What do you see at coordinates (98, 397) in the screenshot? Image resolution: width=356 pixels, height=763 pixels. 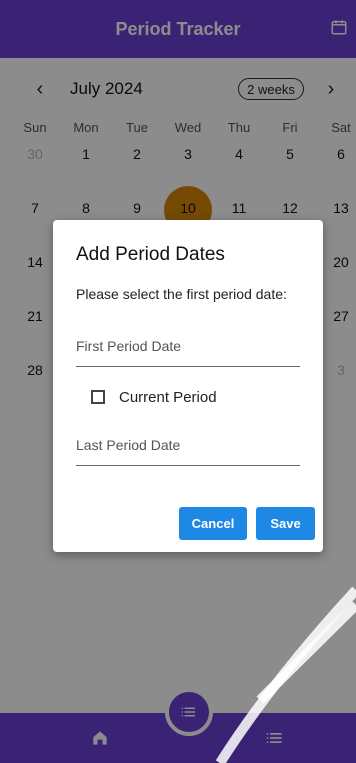 I see `current-period-checkbox` at bounding box center [98, 397].